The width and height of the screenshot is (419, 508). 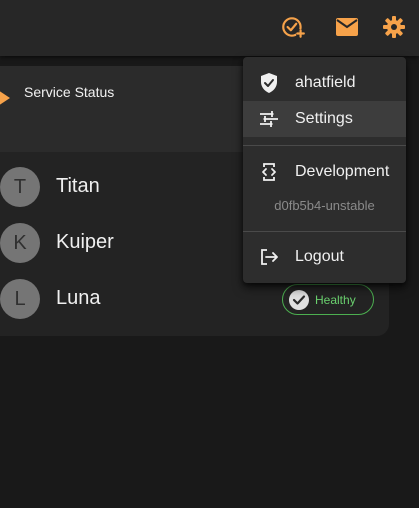 I want to click on service-name: Luna, so click(x=78, y=298).